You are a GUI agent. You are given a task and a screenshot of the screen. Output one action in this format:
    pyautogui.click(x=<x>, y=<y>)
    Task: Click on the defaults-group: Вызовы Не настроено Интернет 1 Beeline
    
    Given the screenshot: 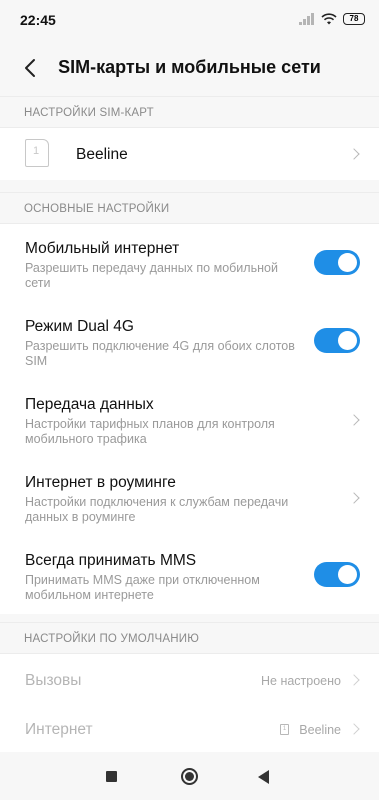 What is the action you would take?
    pyautogui.click(x=189, y=703)
    